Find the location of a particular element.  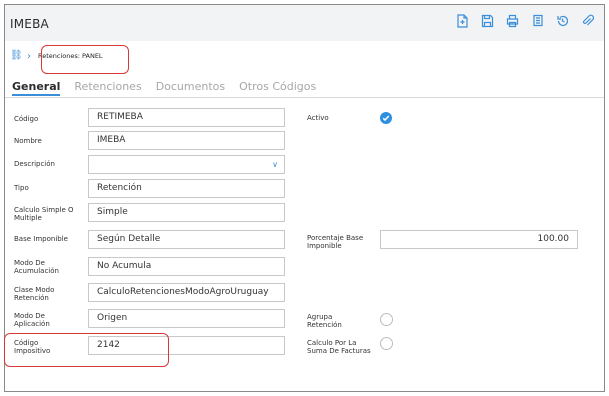

new-document-icon is located at coordinates (462, 20).